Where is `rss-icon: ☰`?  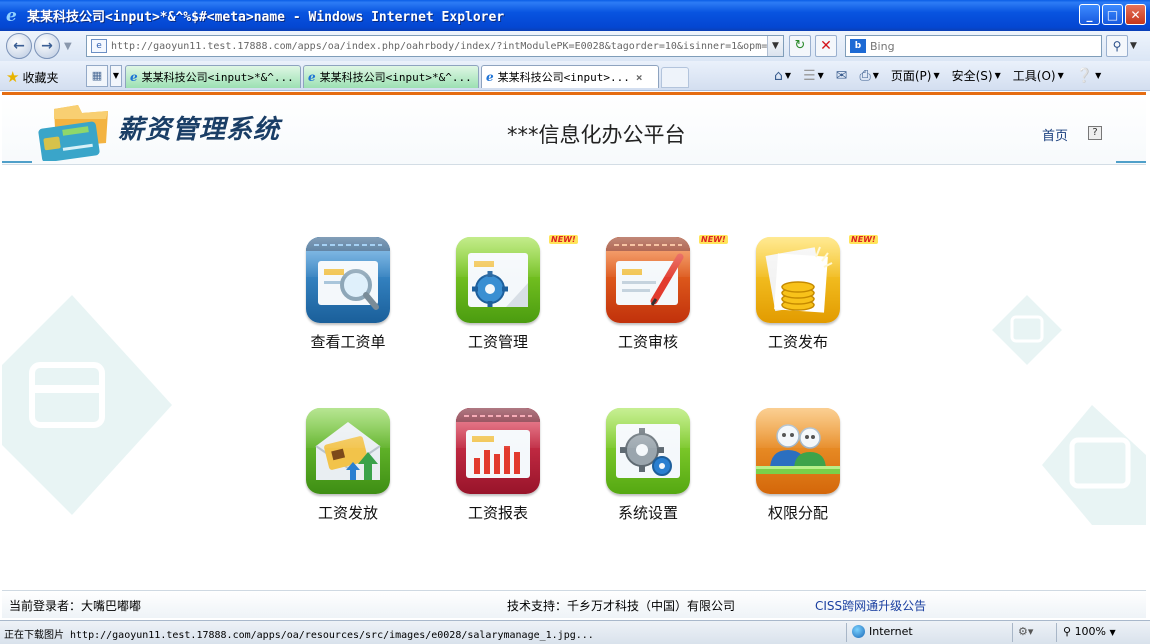
rss-icon: ☰ is located at coordinates (809, 75).